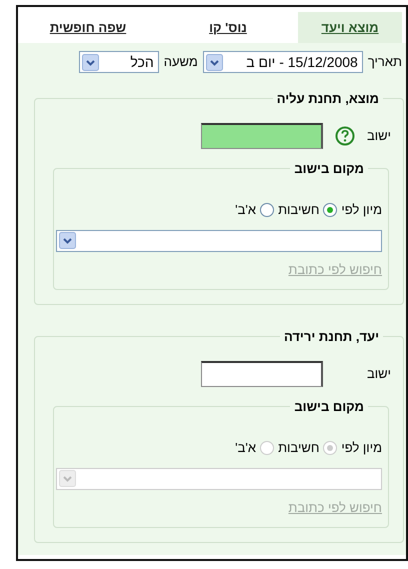 The height and width of the screenshot is (569, 408). Describe the element at coordinates (219, 241) in the screenshot. I see `dropdown` at that location.